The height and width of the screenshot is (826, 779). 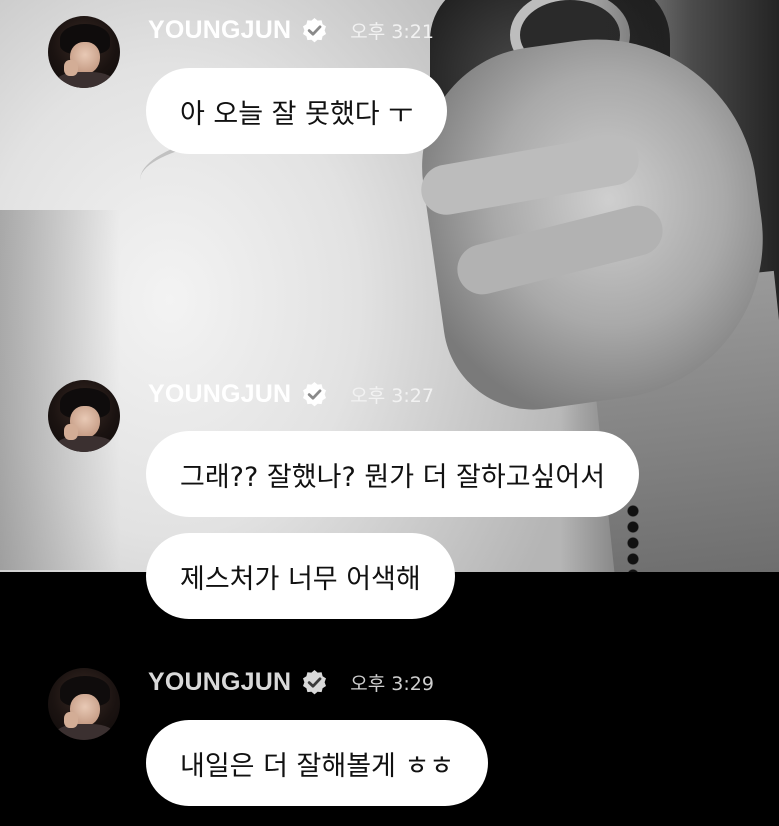 I want to click on message-bubble: 제스처가 너무 어색해, so click(x=300, y=576).